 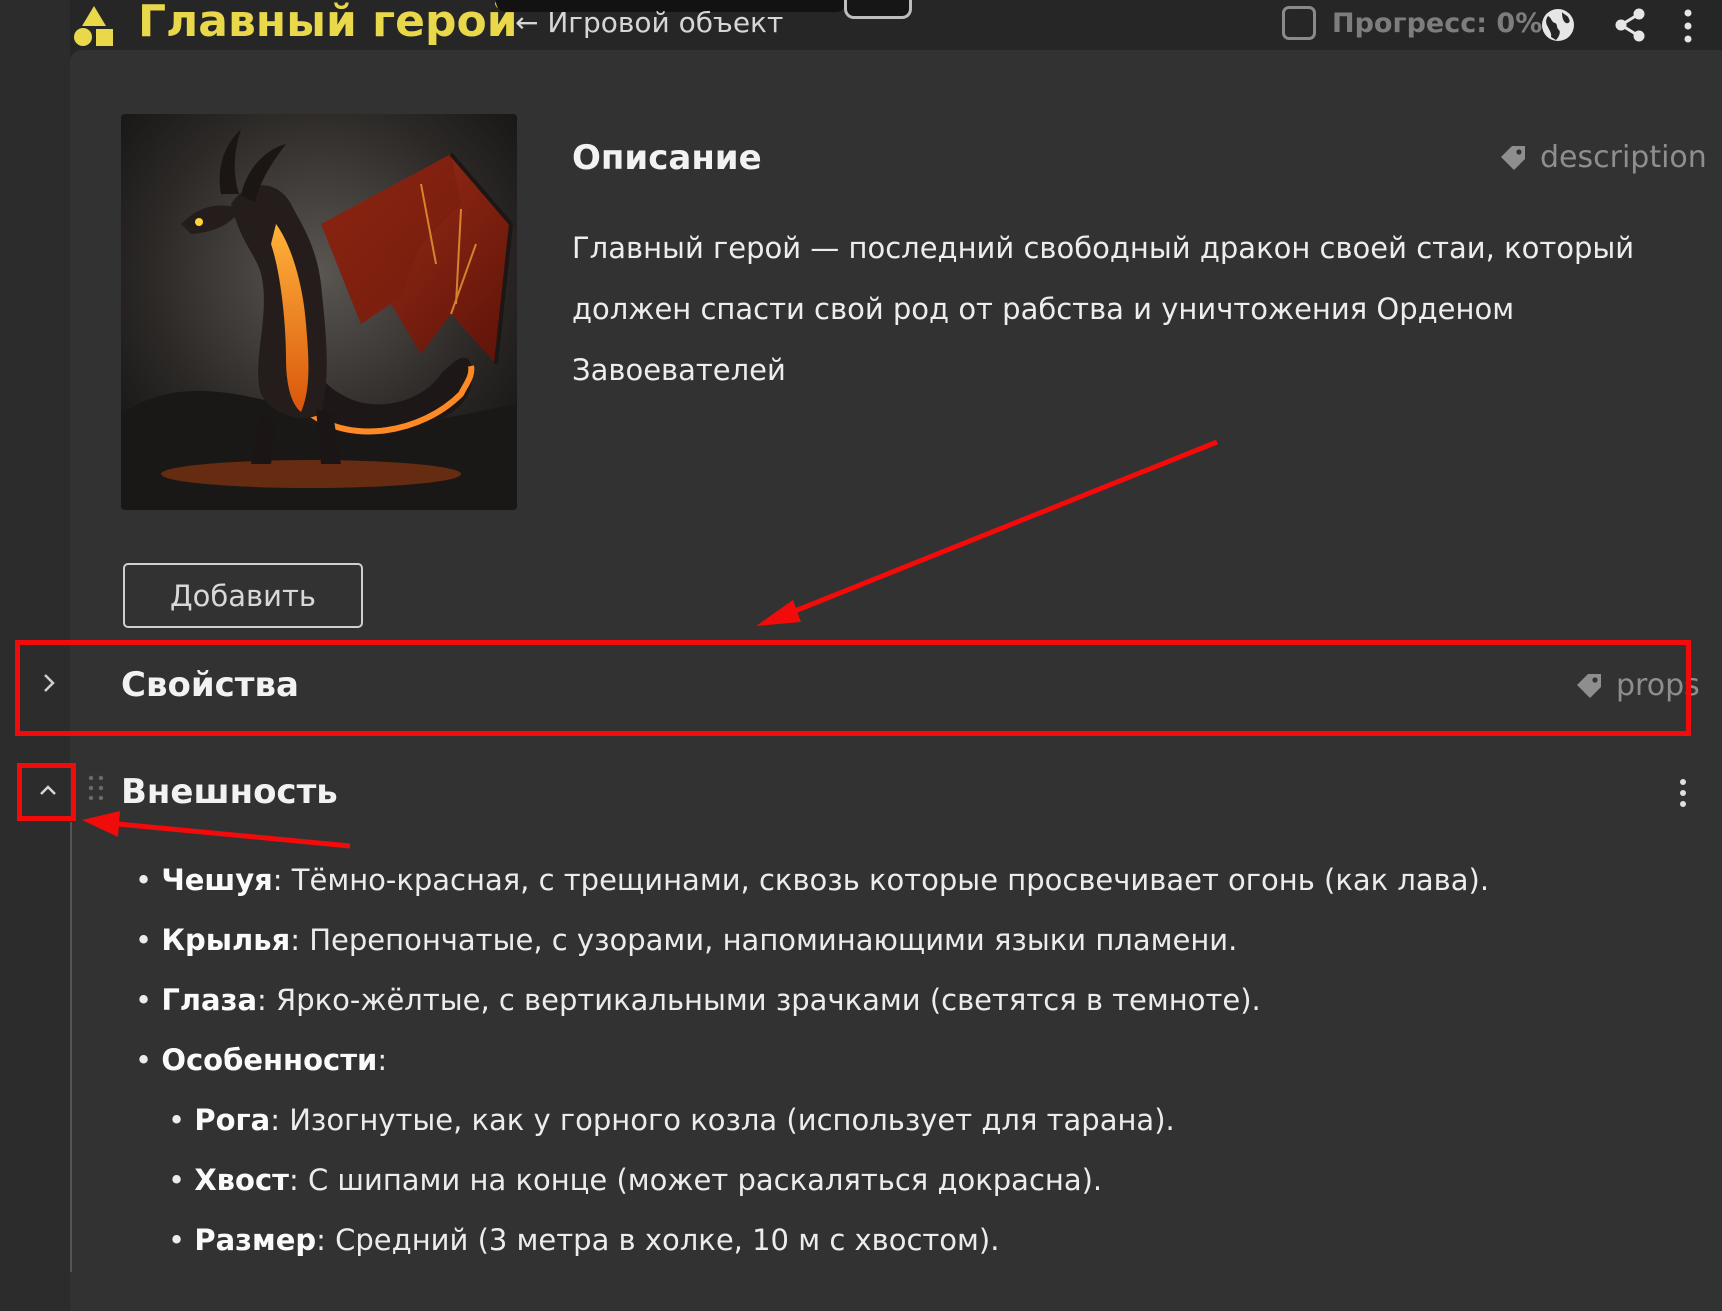 What do you see at coordinates (319, 312) in the screenshot?
I see `dragon-image` at bounding box center [319, 312].